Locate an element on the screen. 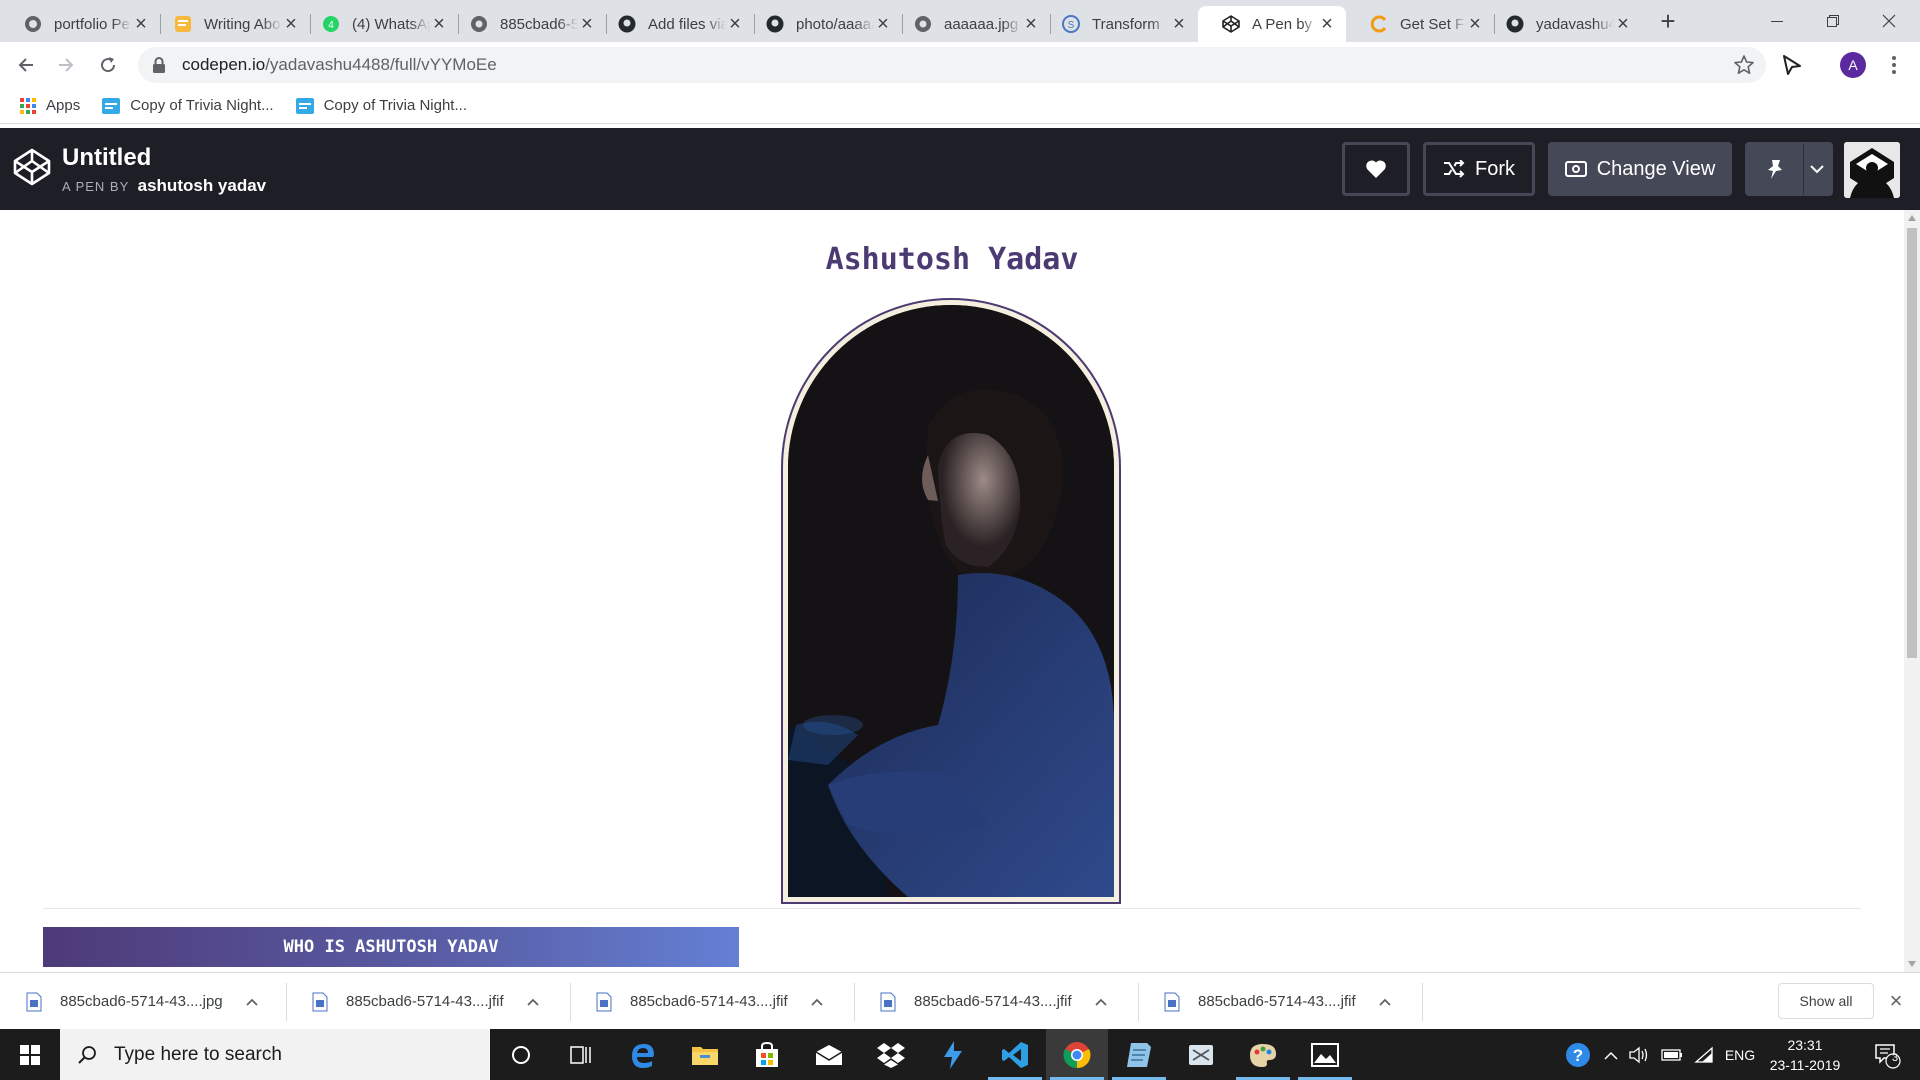 The width and height of the screenshot is (1920, 1080). lightning-app-icon is located at coordinates (953, 1054).